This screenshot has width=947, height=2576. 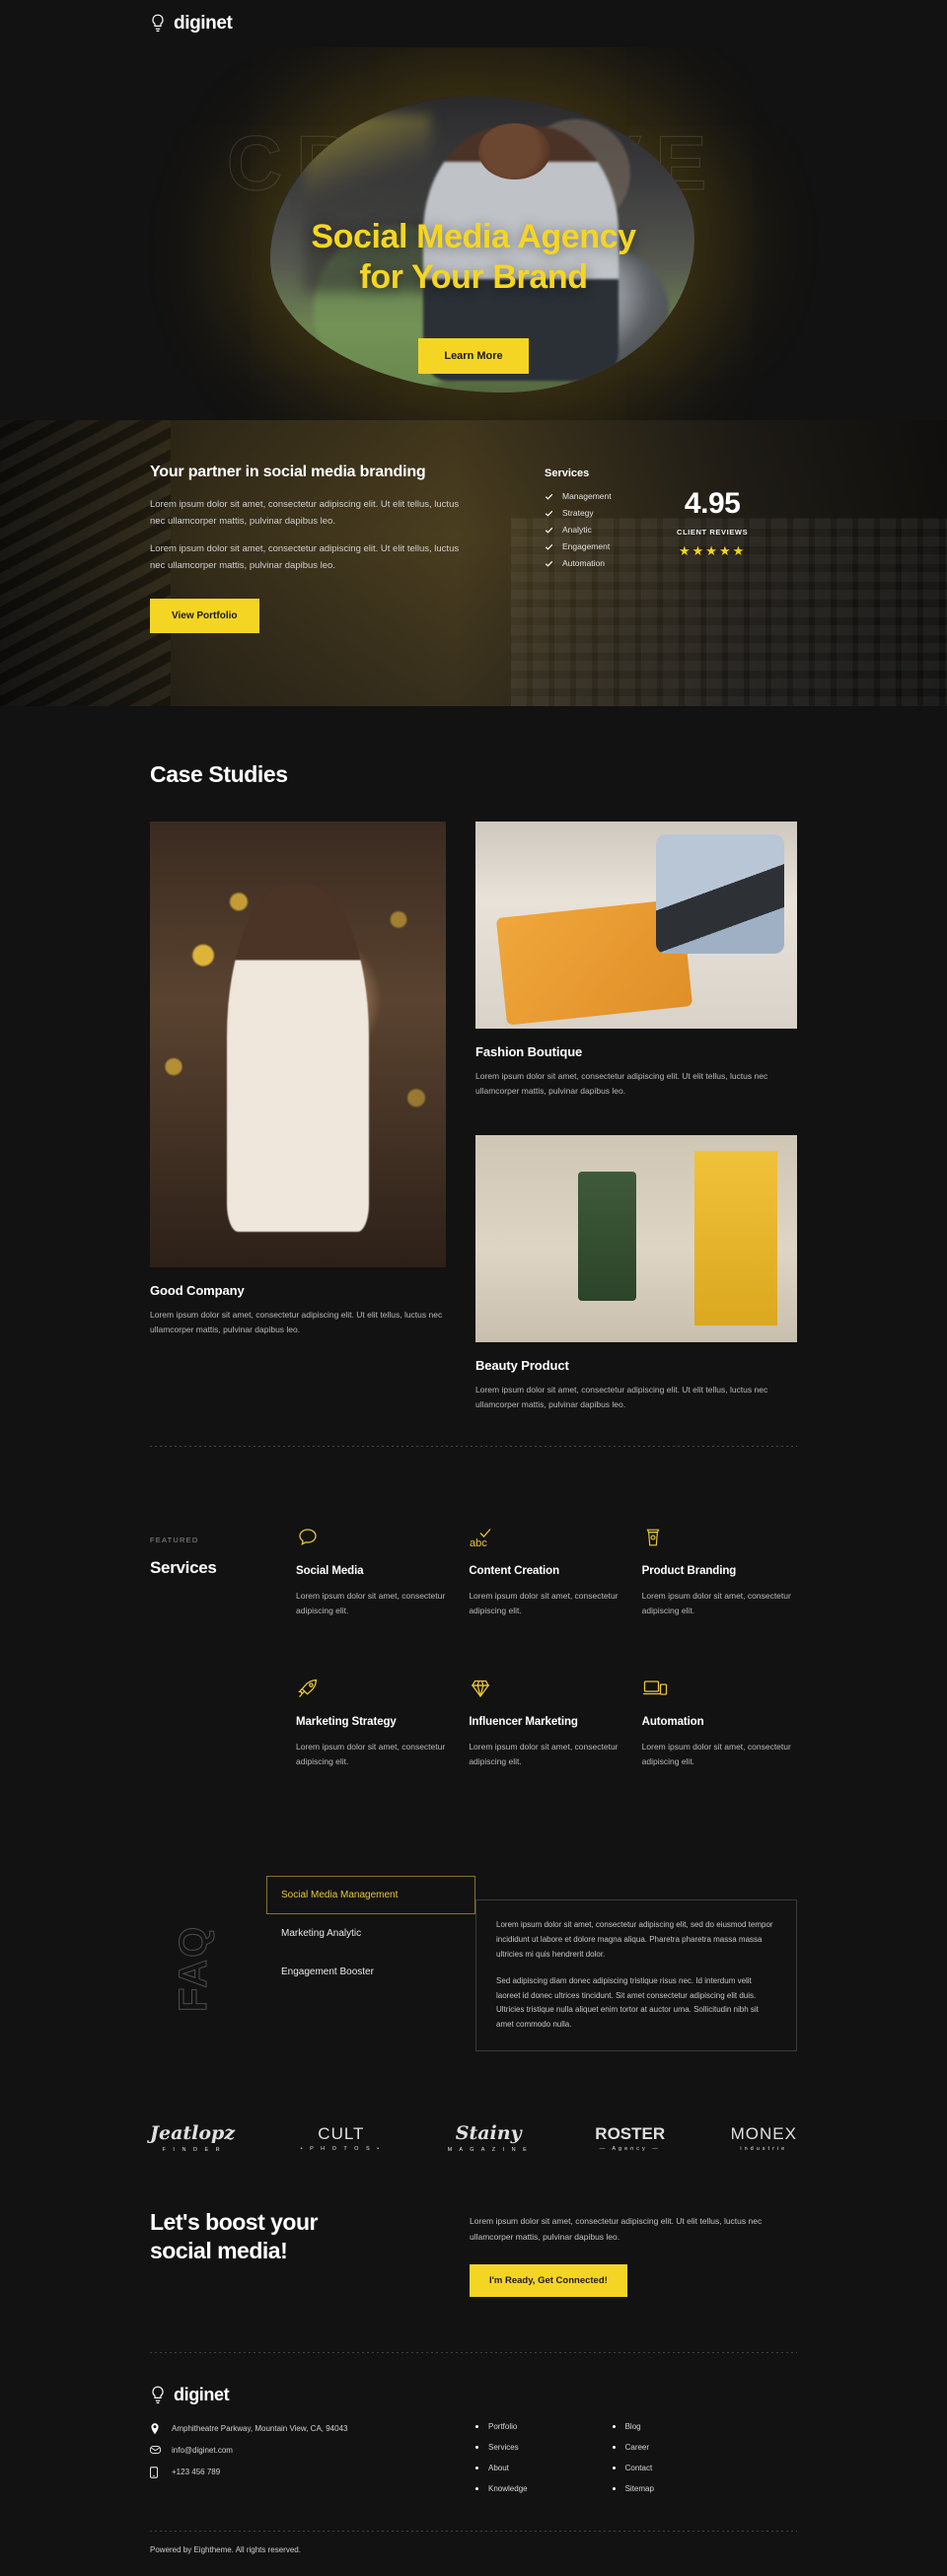 I want to click on list-item: Automation, so click(x=578, y=563).